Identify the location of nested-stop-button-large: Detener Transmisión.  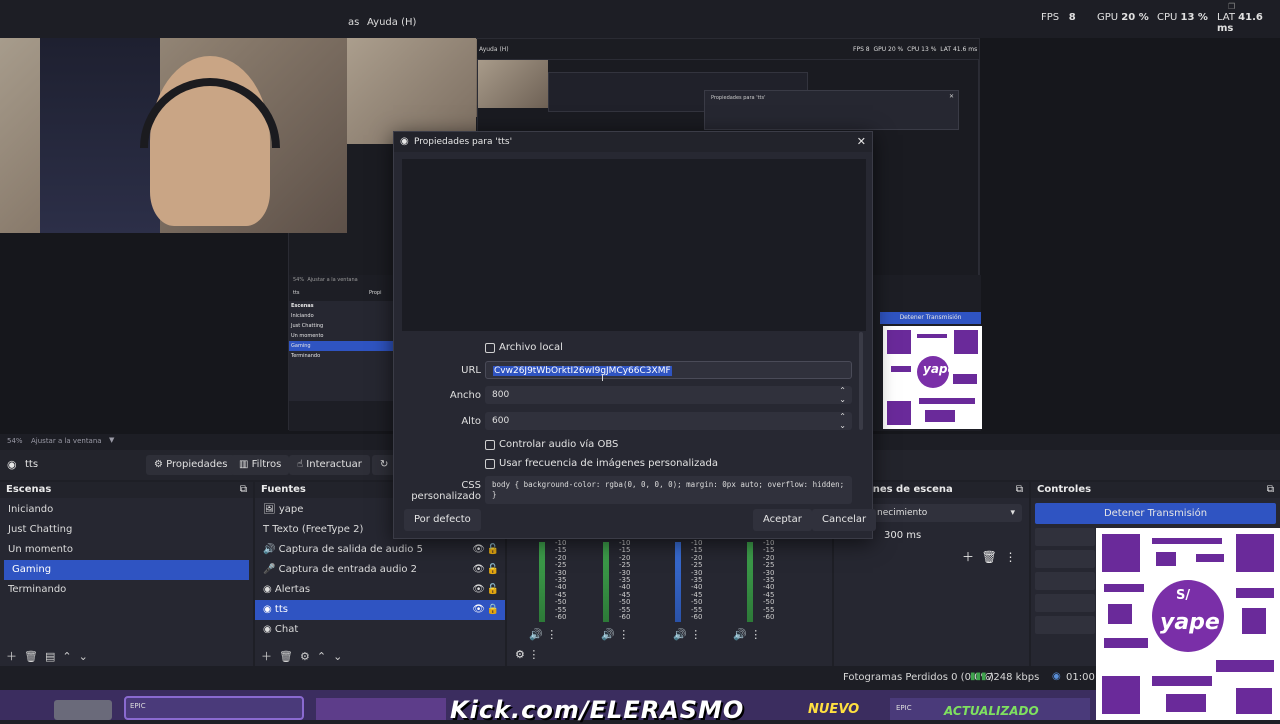
(930, 318).